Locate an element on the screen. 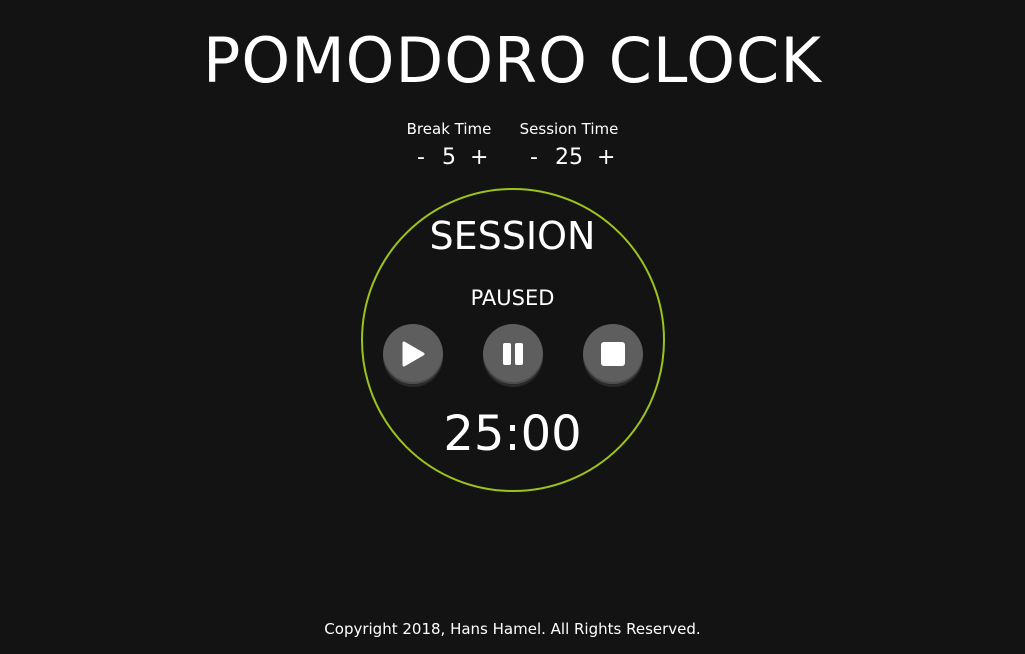 The image size is (1025, 654). break-time-row: - 5 + is located at coordinates (449, 158).